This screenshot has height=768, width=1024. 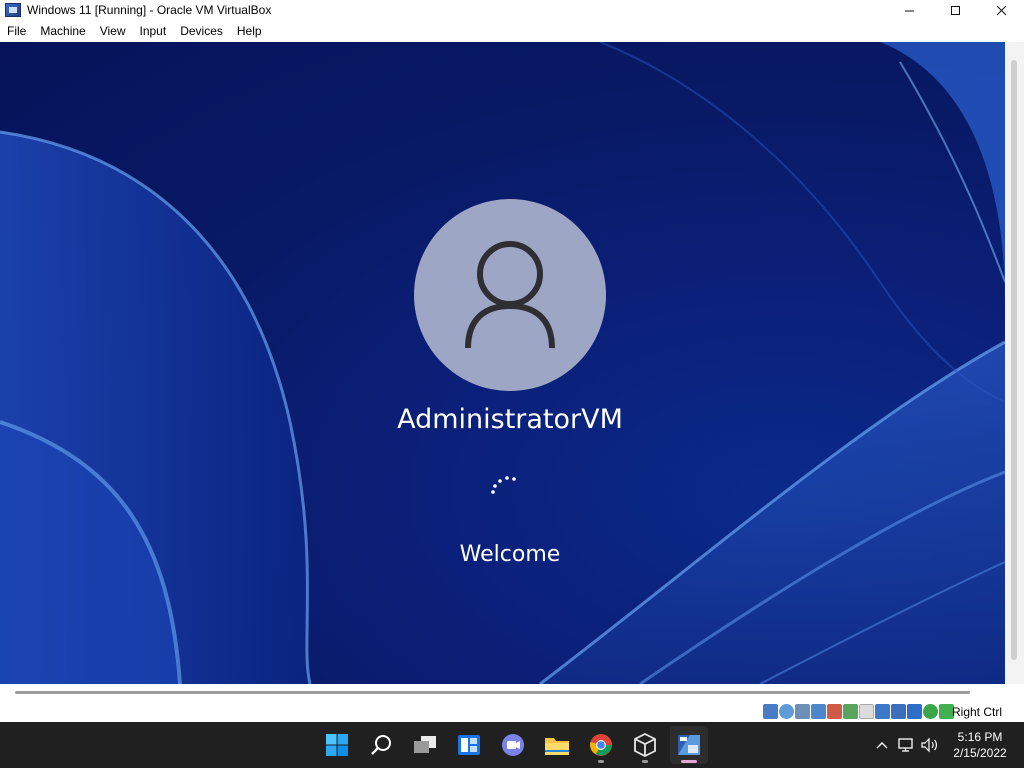 I want to click on windows11-vm-button, so click(x=689, y=745).